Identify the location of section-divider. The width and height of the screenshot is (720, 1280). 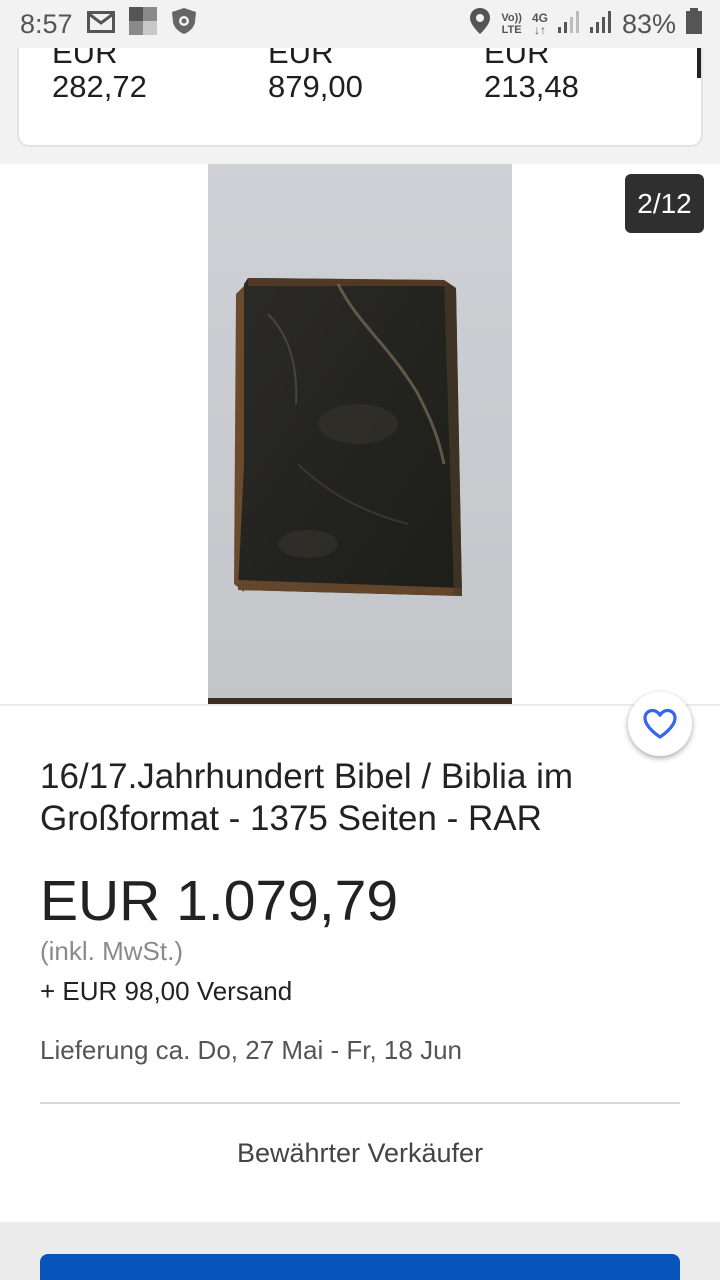
(360, 705).